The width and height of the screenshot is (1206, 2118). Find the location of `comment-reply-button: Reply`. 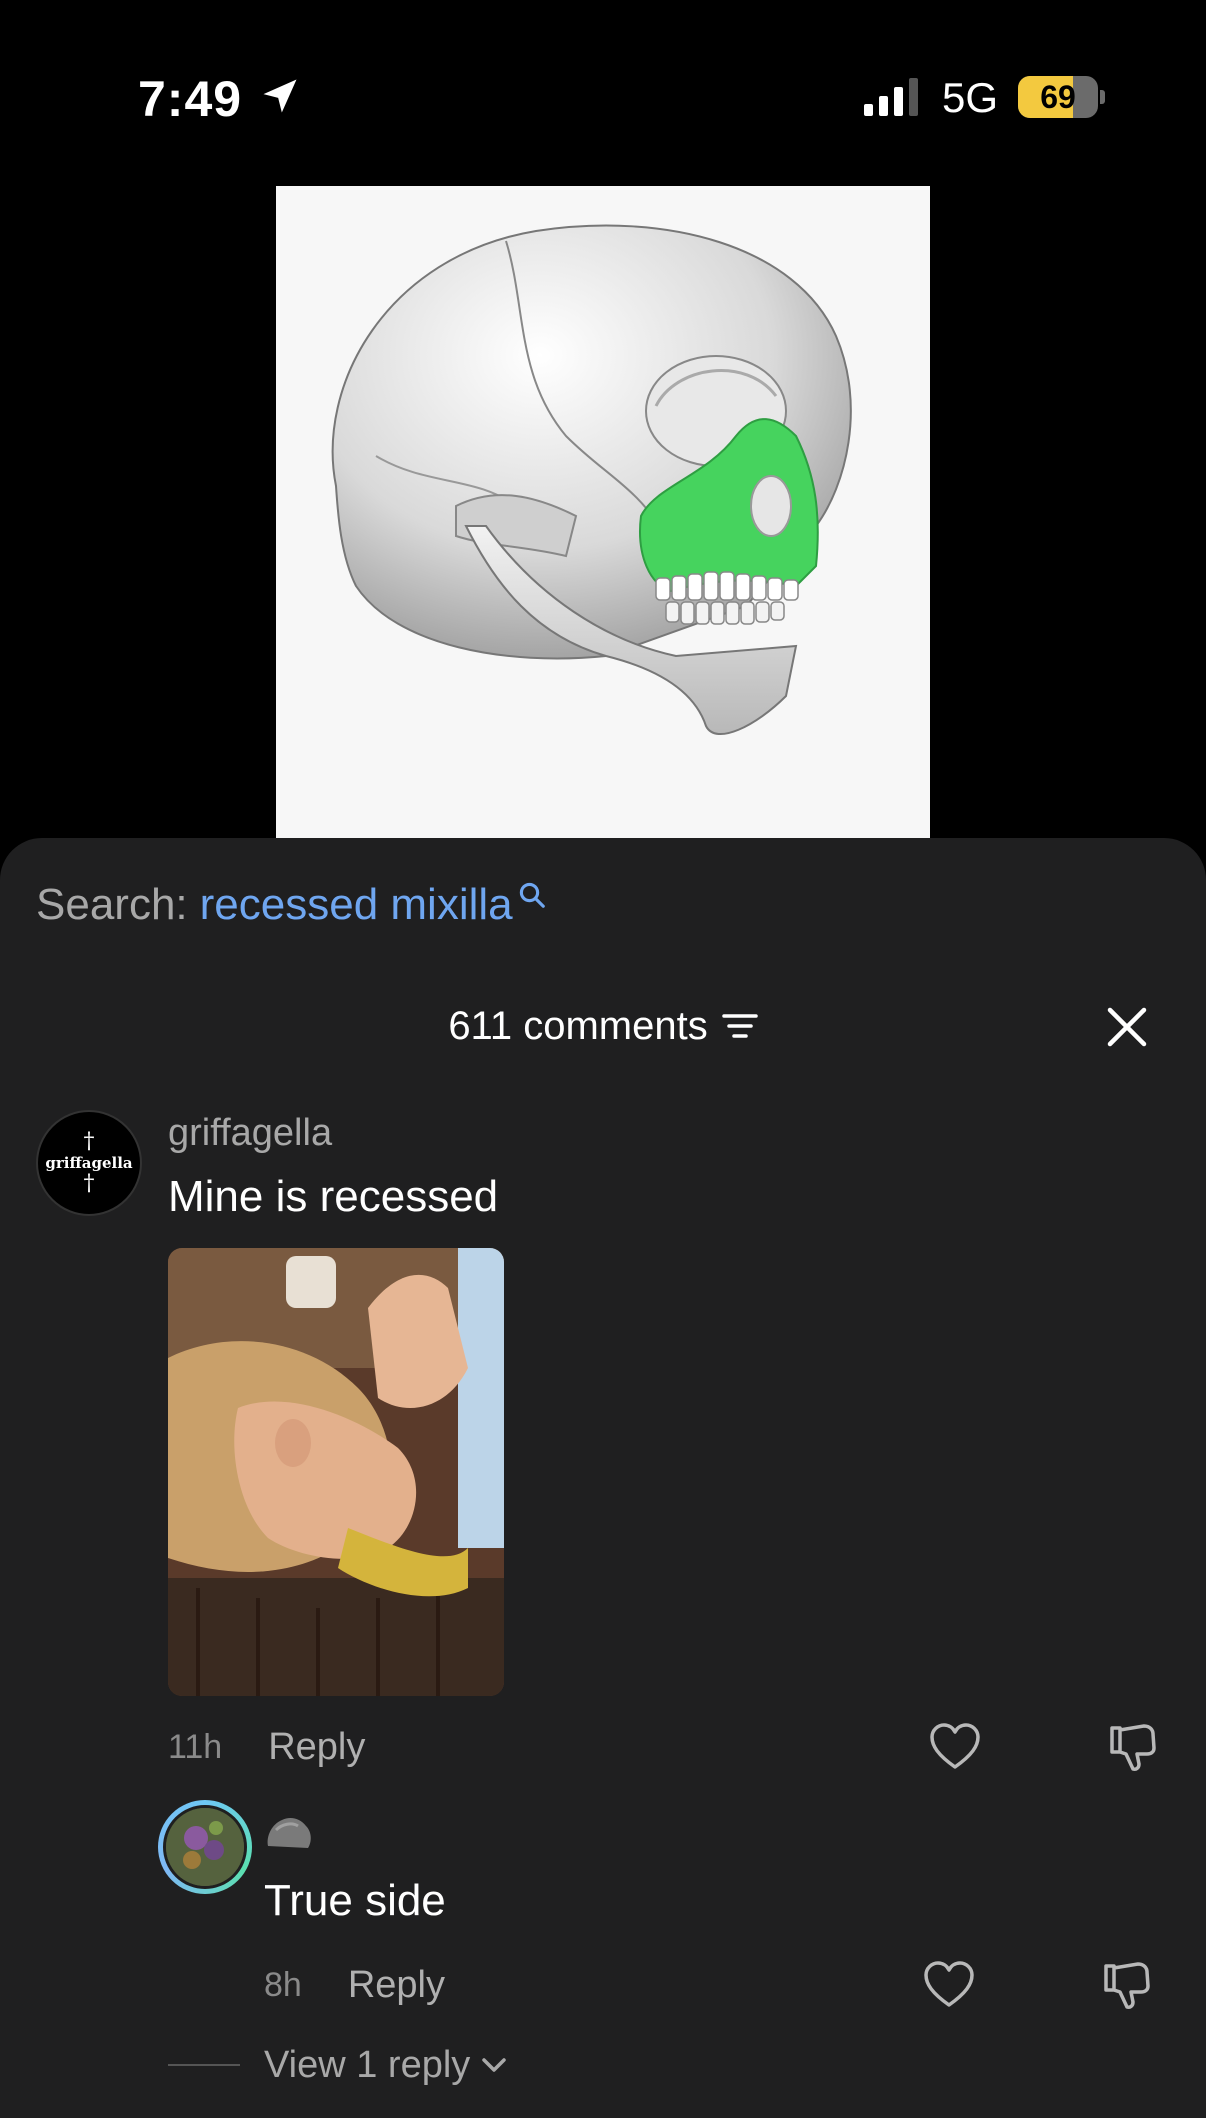

comment-reply-button: Reply is located at coordinates (316, 1747).